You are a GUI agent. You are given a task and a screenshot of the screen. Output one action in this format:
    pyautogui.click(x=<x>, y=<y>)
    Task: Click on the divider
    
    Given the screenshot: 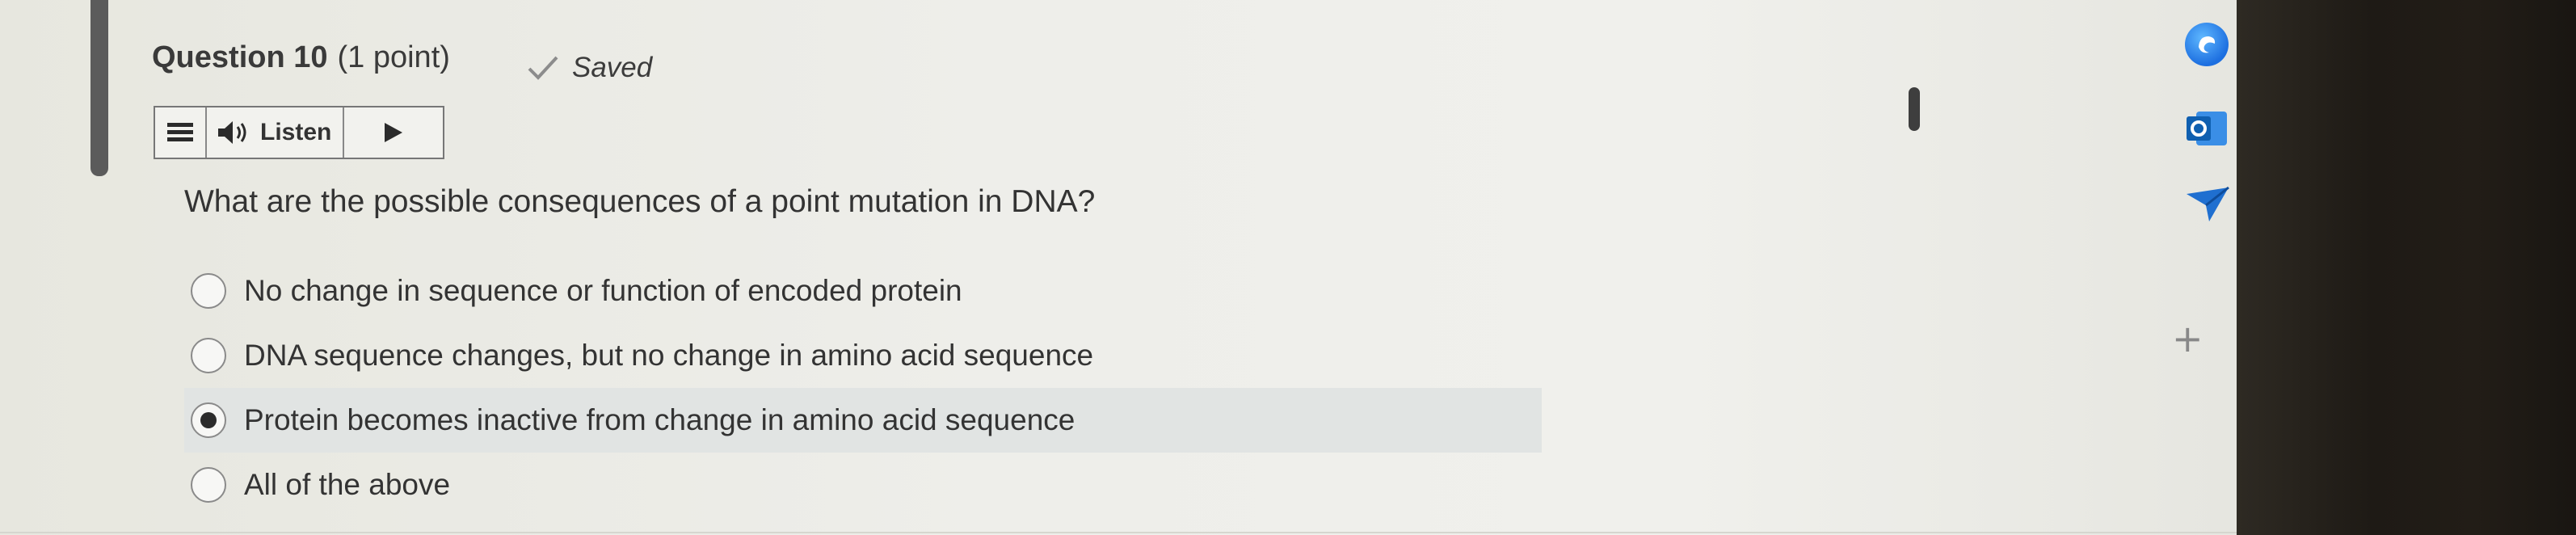 What is the action you would take?
    pyautogui.click(x=1118, y=532)
    